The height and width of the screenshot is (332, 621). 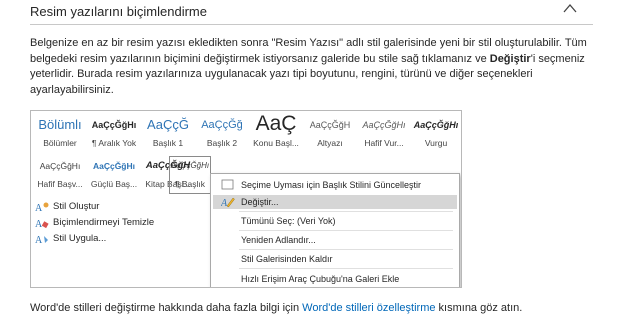 I want to click on style-label: Başlık 2, so click(x=222, y=143).